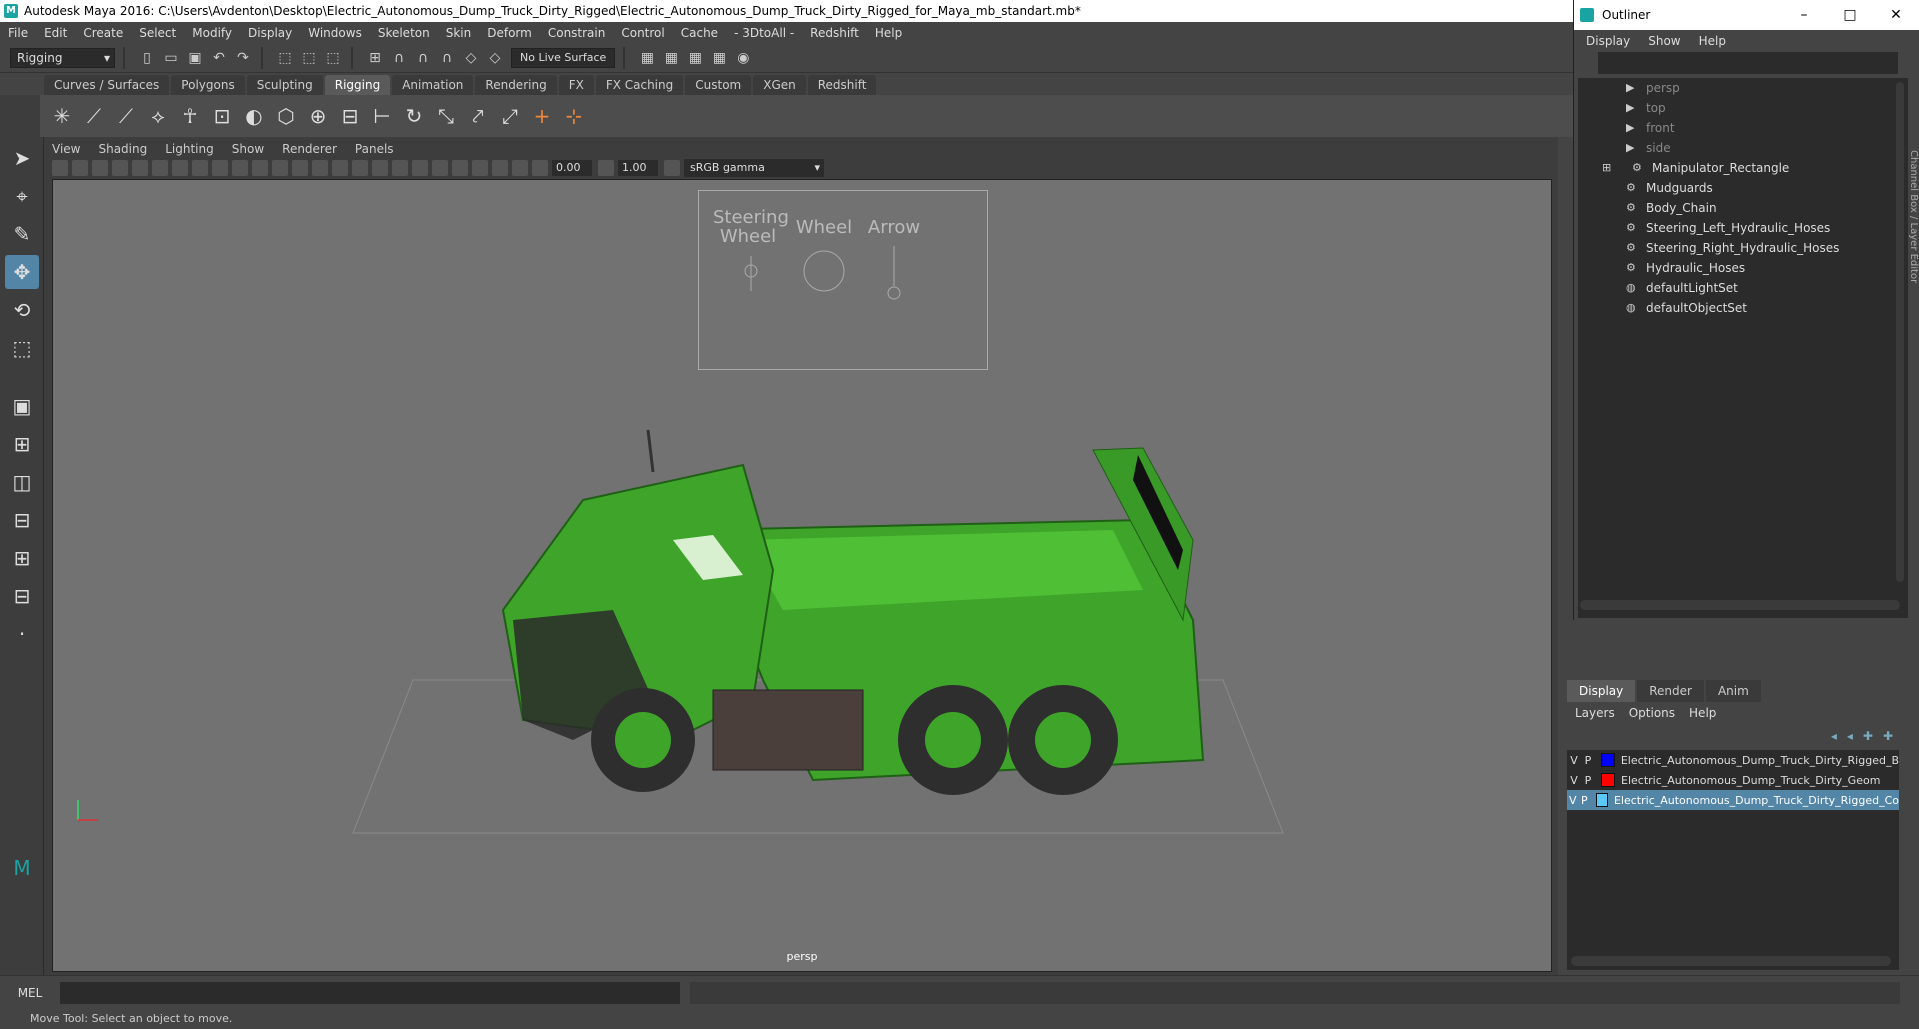 Image resolution: width=1919 pixels, height=1029 pixels. What do you see at coordinates (66, 149) in the screenshot?
I see `vp-menu-view: View` at bounding box center [66, 149].